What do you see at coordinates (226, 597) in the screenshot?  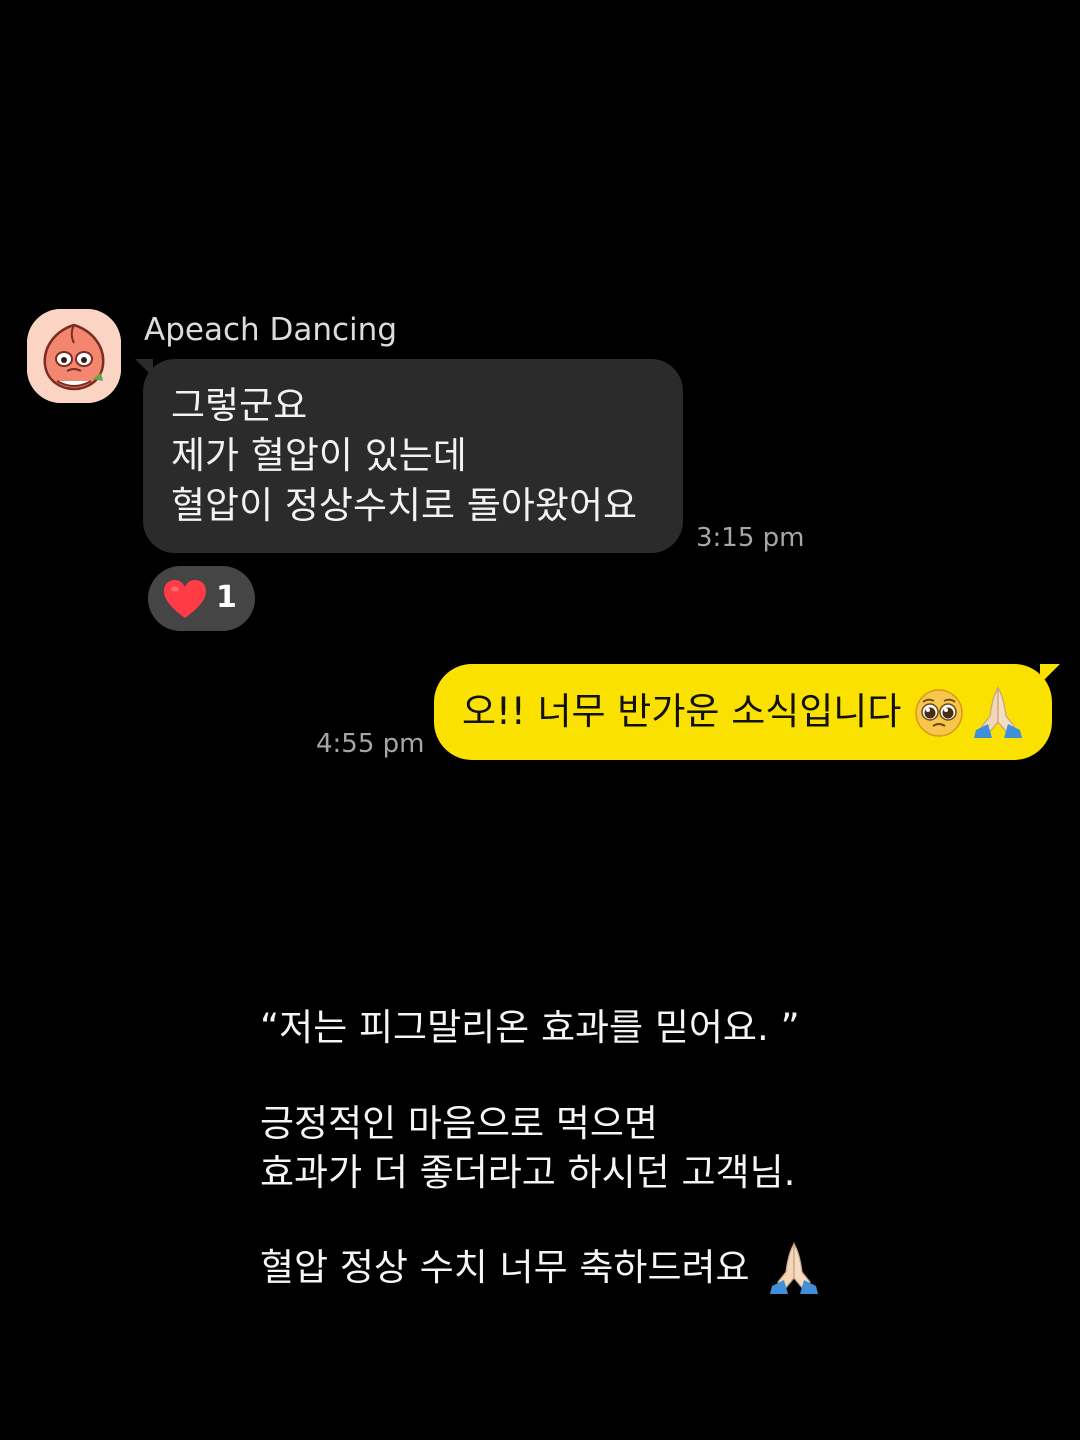 I see `reaction-count: 1` at bounding box center [226, 597].